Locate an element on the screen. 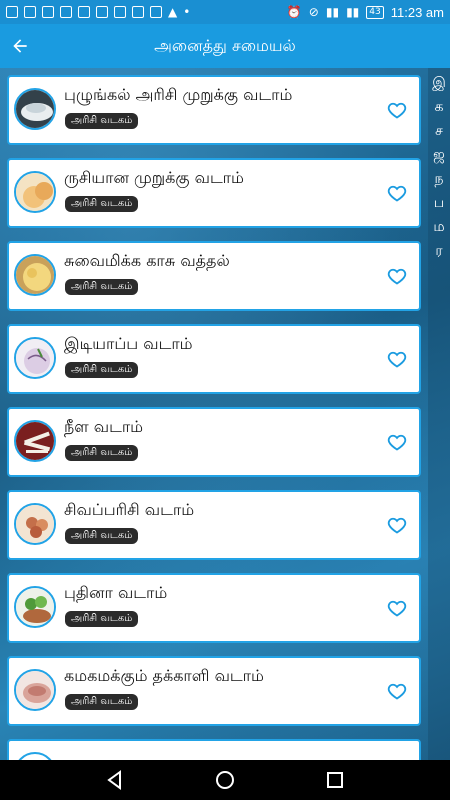 The height and width of the screenshot is (800, 450). system-nav-bar is located at coordinates (225, 780).